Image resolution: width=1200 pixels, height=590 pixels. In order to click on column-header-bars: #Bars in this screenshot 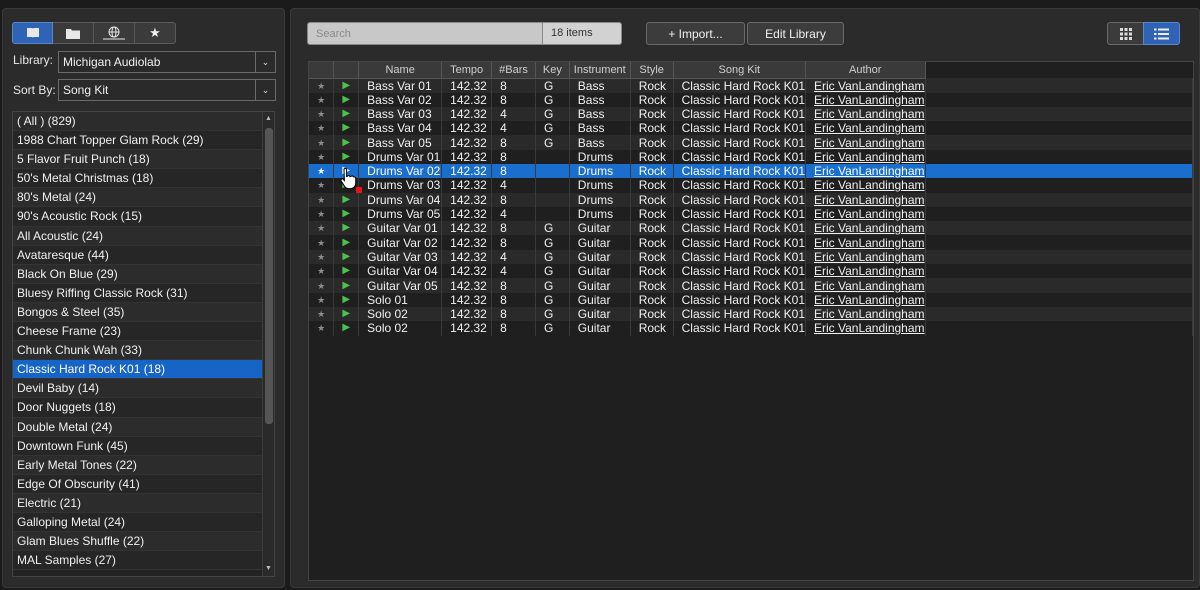, I will do `click(513, 70)`.